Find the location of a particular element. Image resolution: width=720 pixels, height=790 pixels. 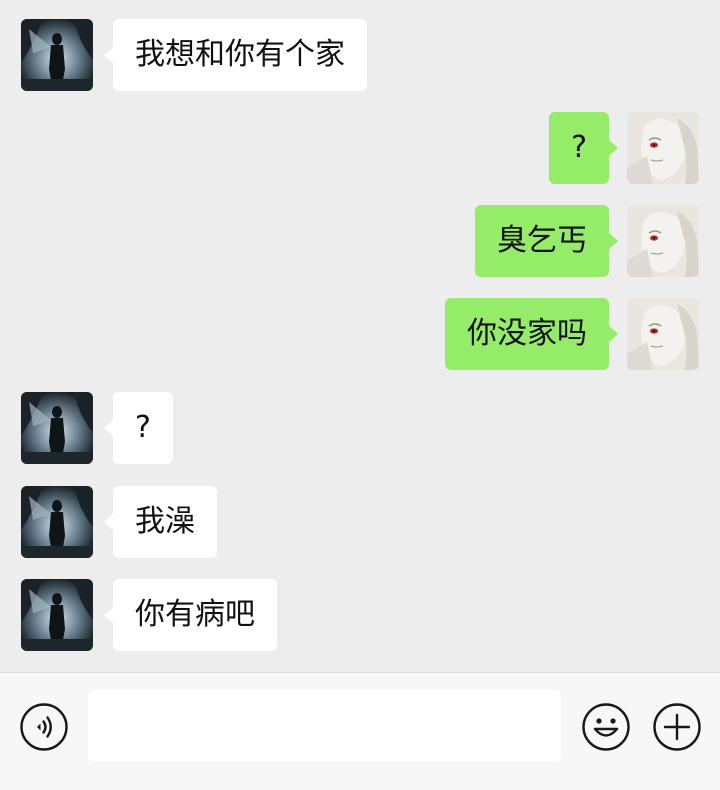

message-row-incoming: 我澡 is located at coordinates (360, 522).